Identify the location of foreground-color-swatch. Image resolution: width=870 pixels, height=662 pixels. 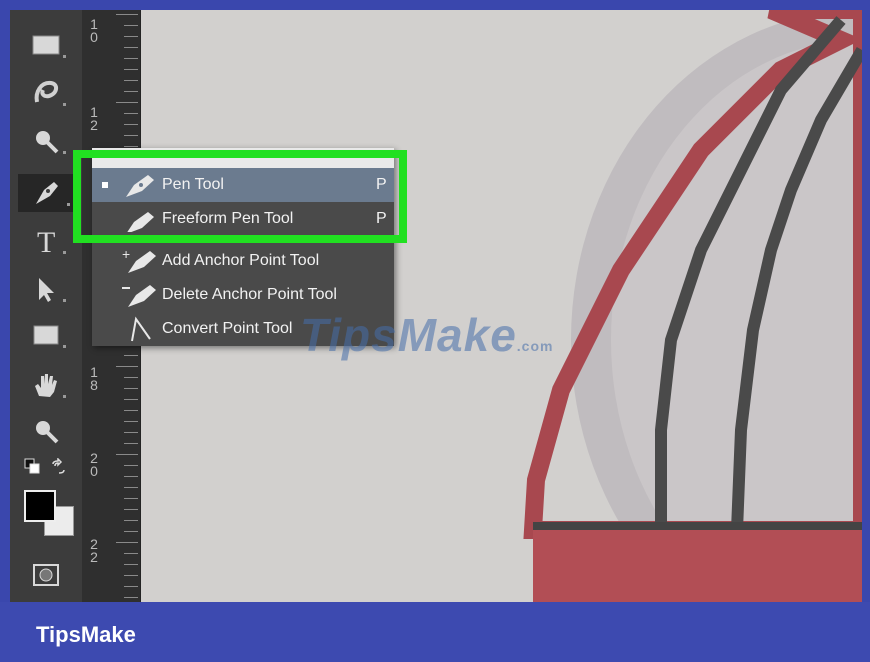
(40, 506).